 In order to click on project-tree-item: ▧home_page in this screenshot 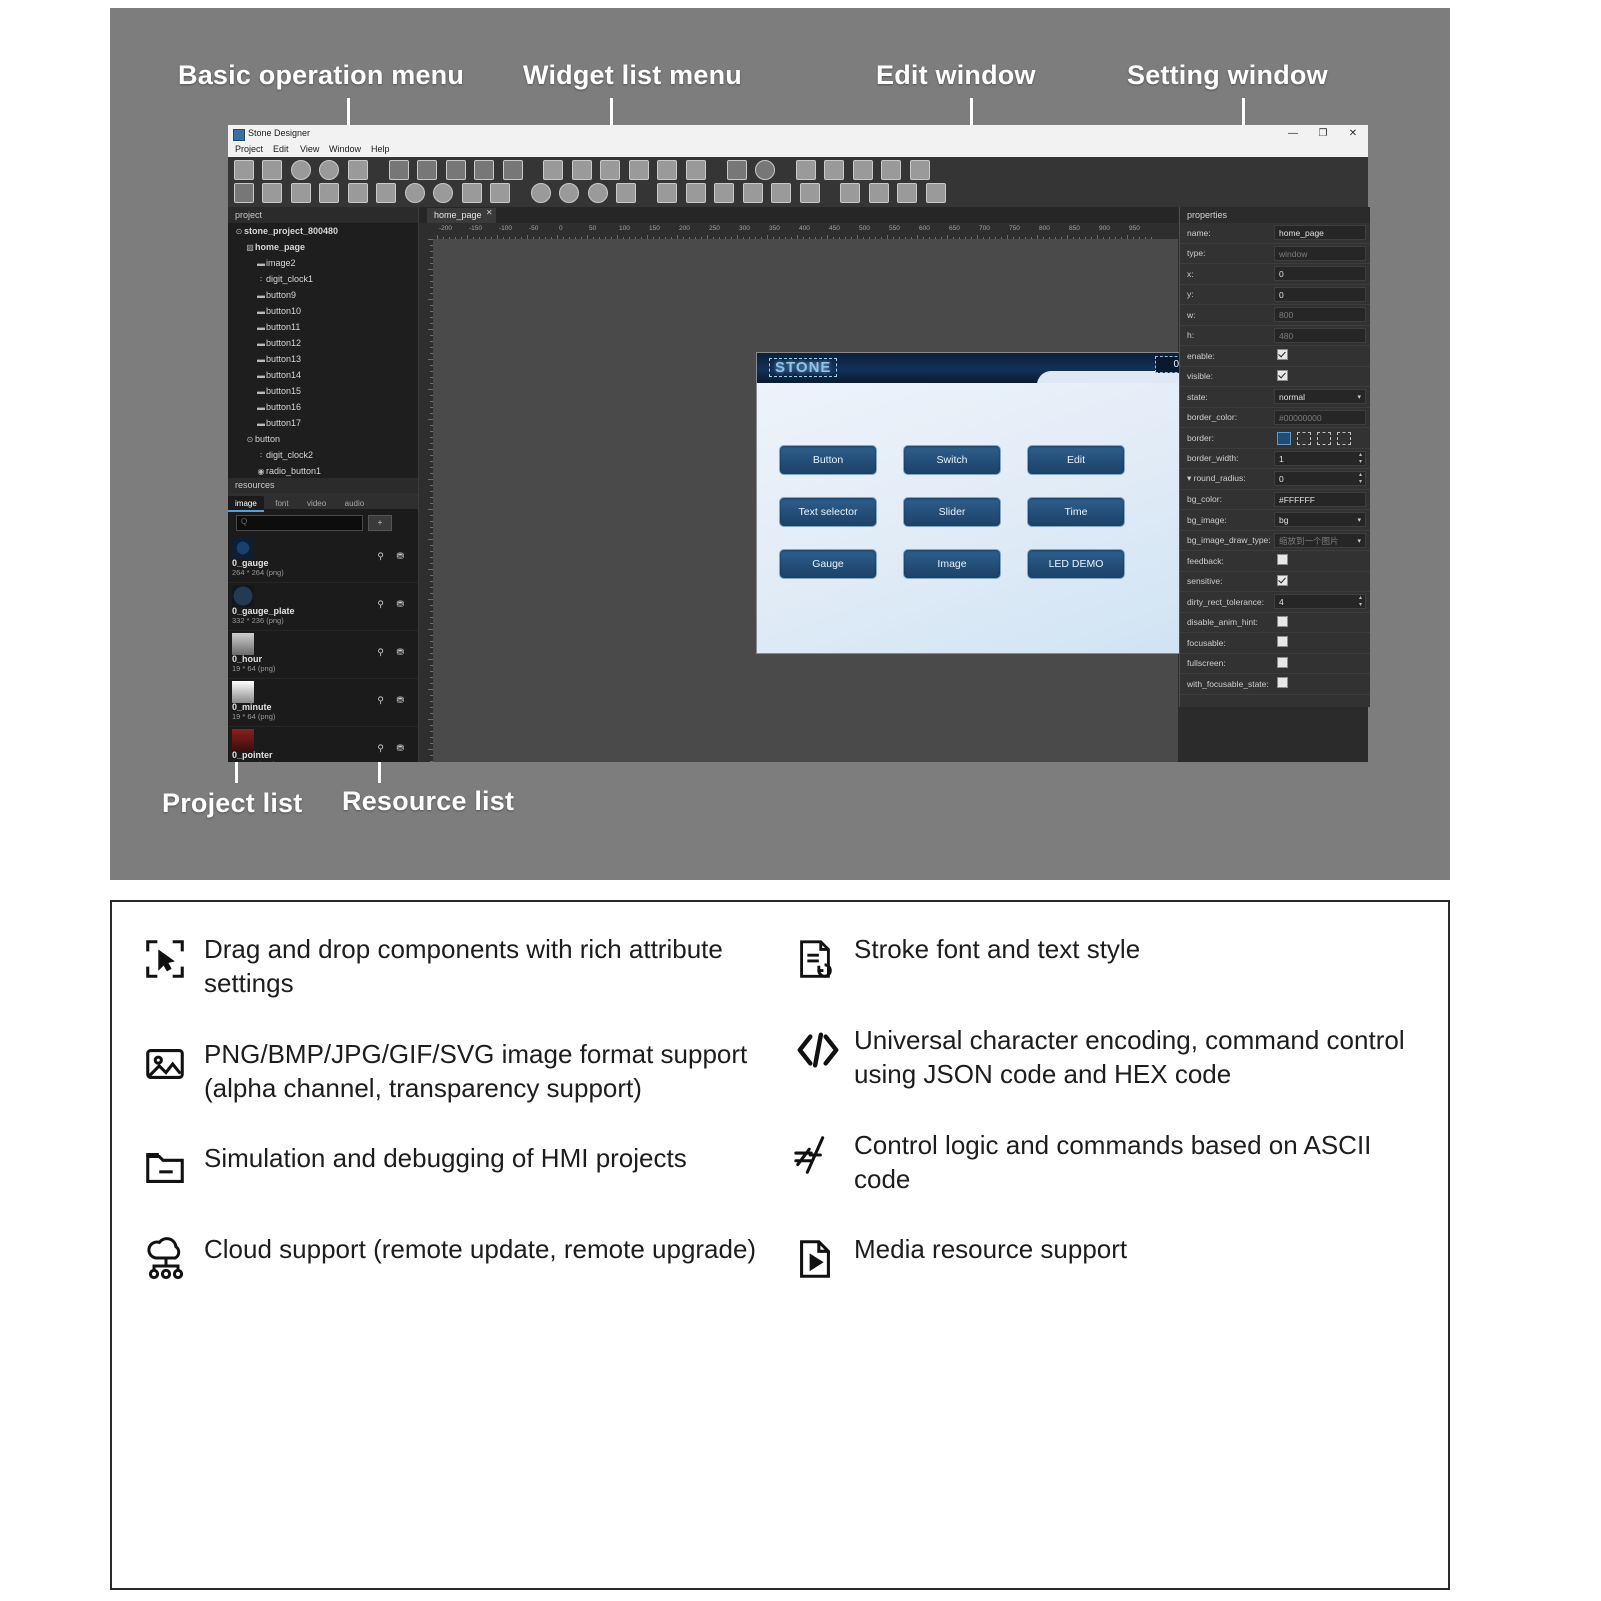, I will do `click(323, 247)`.